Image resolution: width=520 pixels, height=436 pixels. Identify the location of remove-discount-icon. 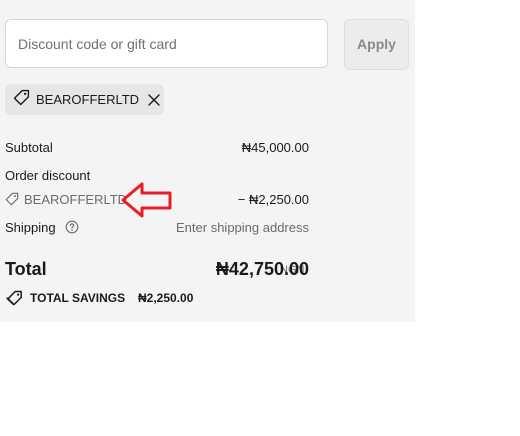
(154, 99).